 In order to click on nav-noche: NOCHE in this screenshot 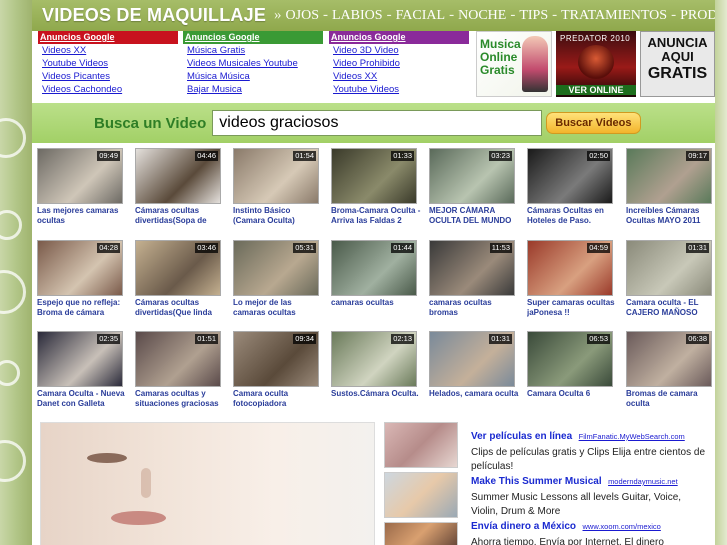, I will do `click(482, 16)`.